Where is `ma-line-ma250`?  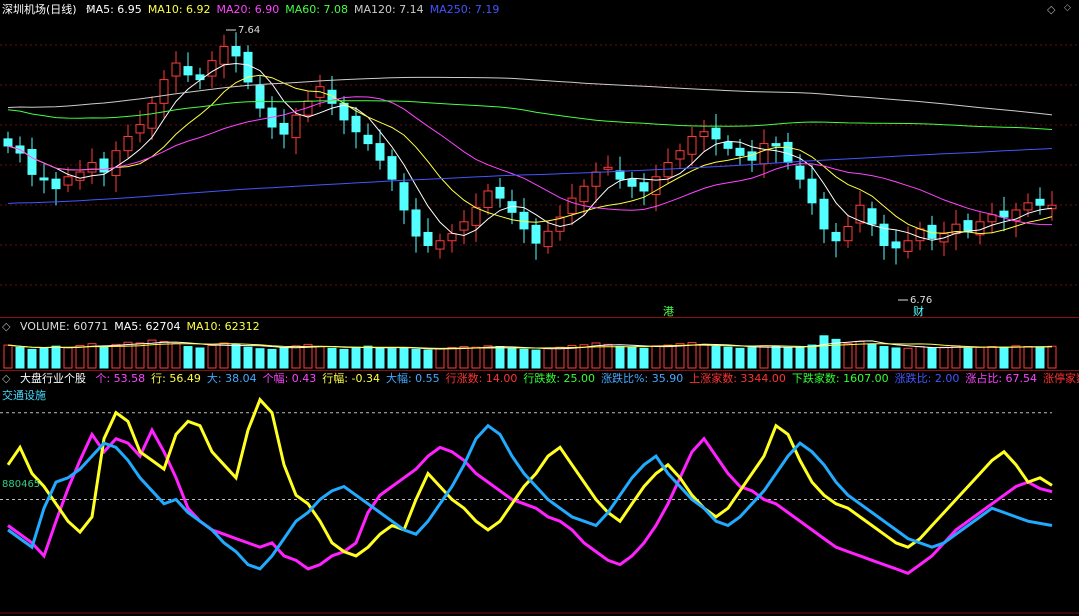 ma-line-ma250 is located at coordinates (530, 176).